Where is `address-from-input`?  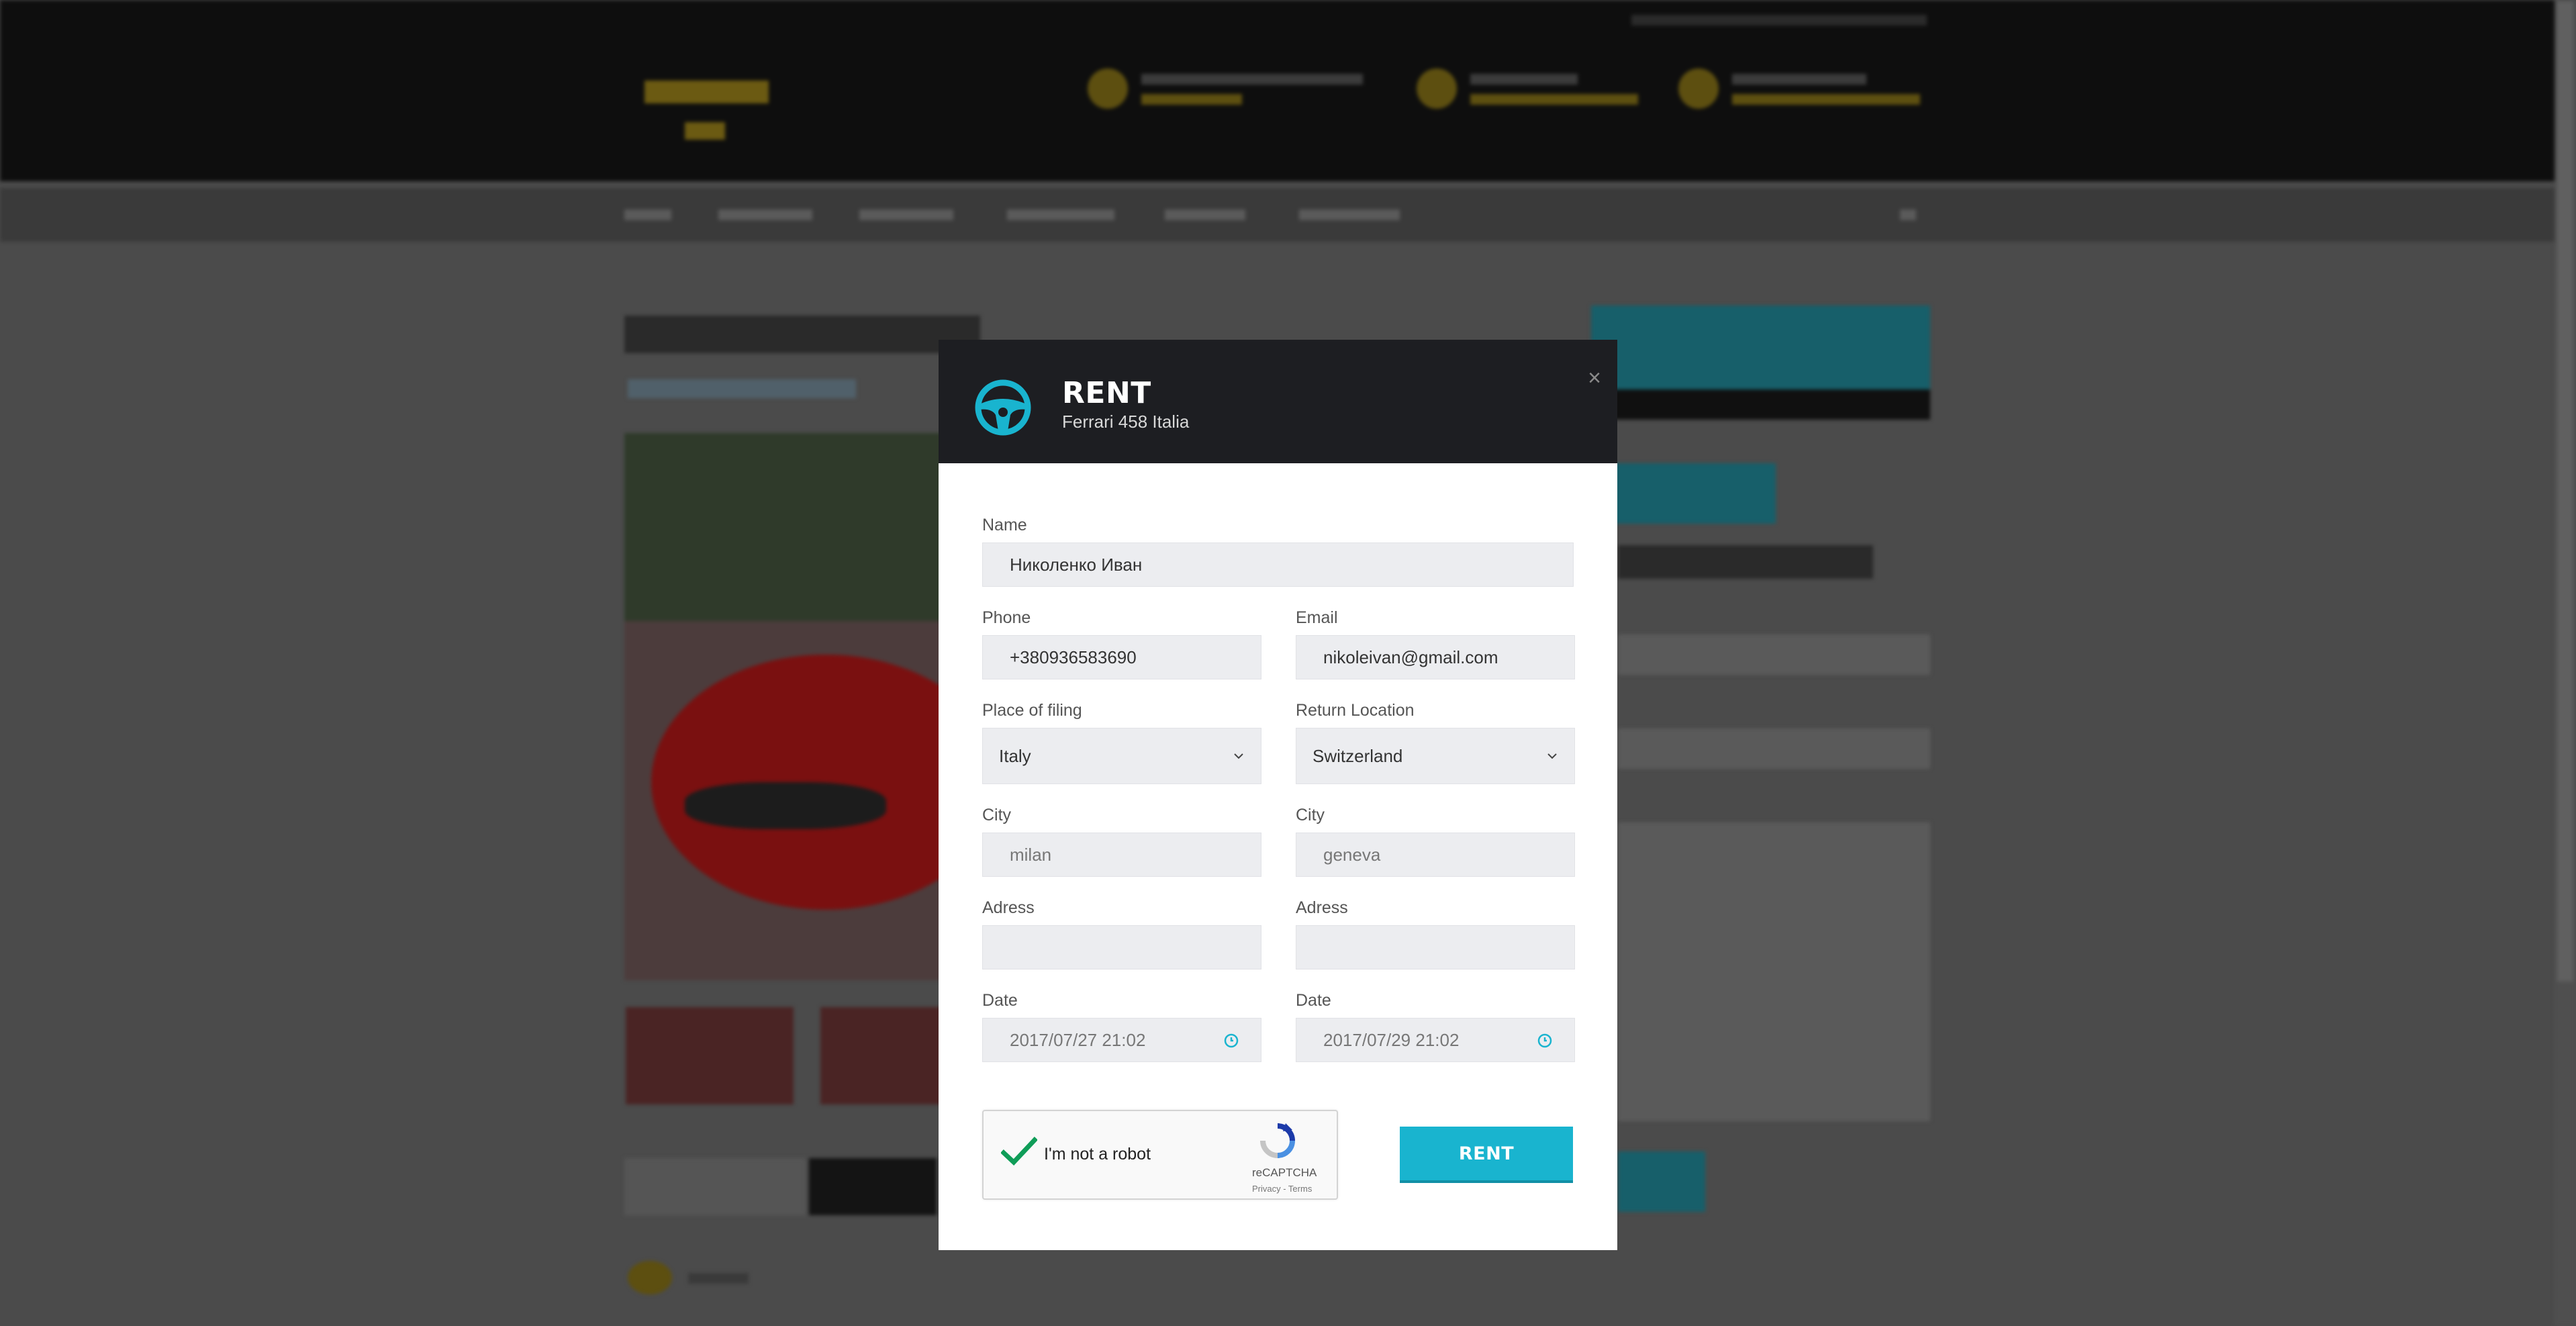
address-from-input is located at coordinates (1121, 947).